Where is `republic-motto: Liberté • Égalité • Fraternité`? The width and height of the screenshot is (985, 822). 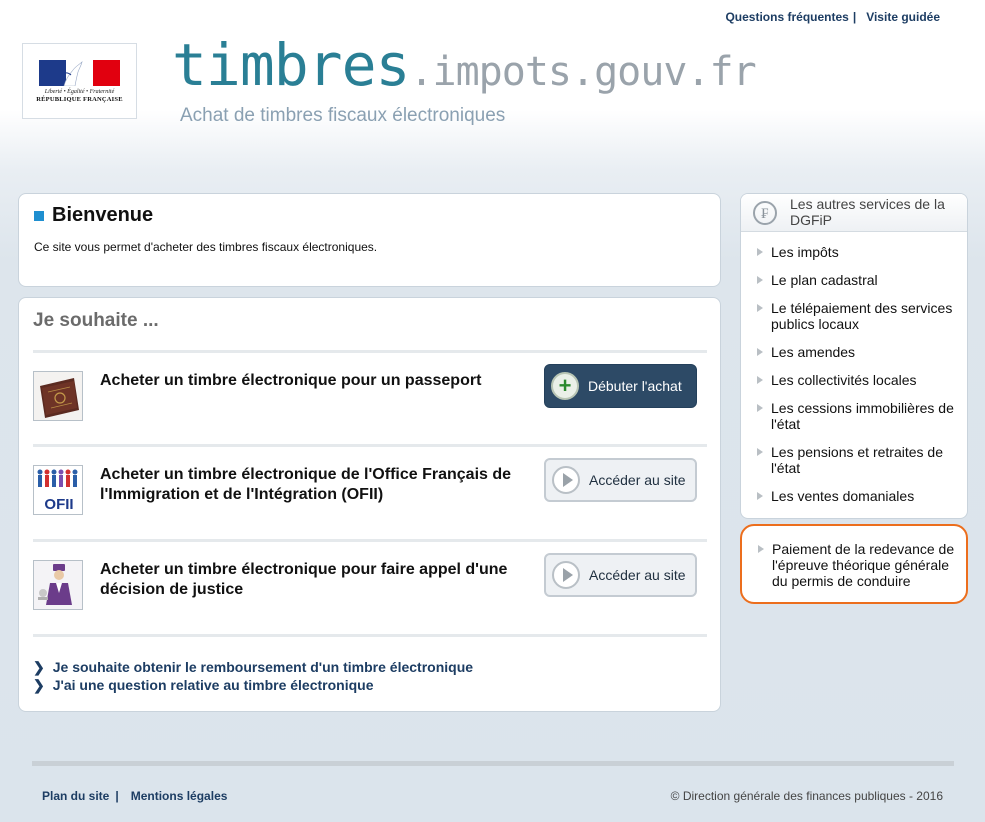 republic-motto: Liberté • Égalité • Fraternité is located at coordinates (79, 91).